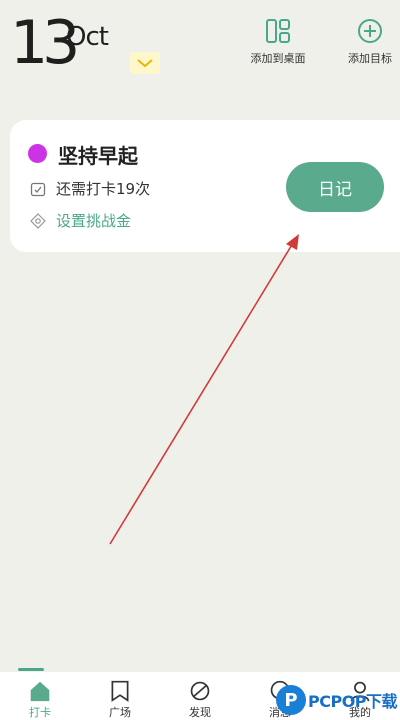  I want to click on tab-discover-label: 发现, so click(200, 712).